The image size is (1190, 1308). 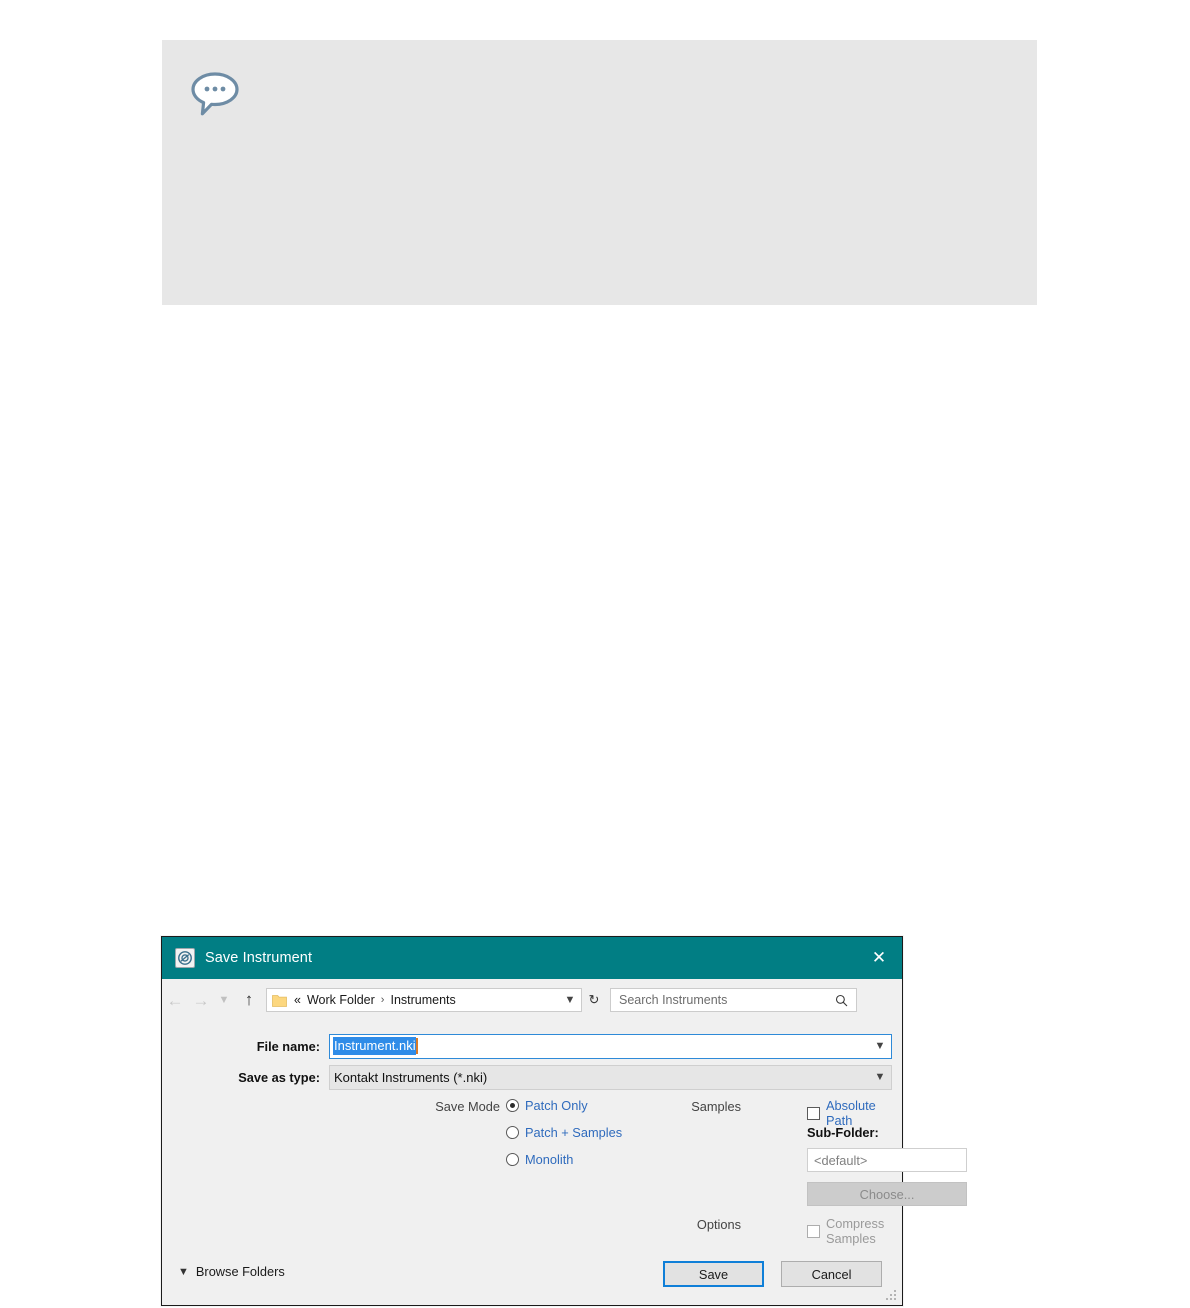 I want to click on search-icon, so click(x=841, y=1000).